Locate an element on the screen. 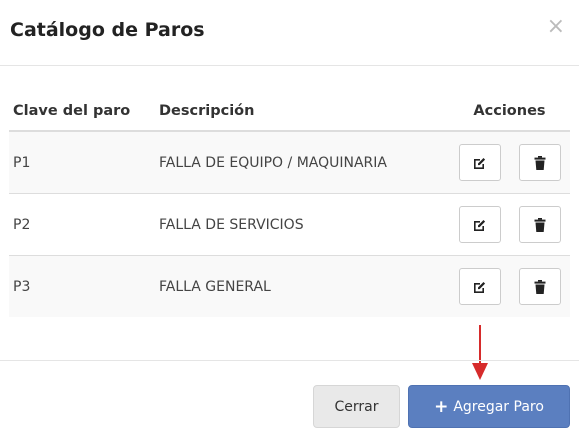 This screenshot has width=579, height=435. row-description: FALLA GENERAL is located at coordinates (300, 286).